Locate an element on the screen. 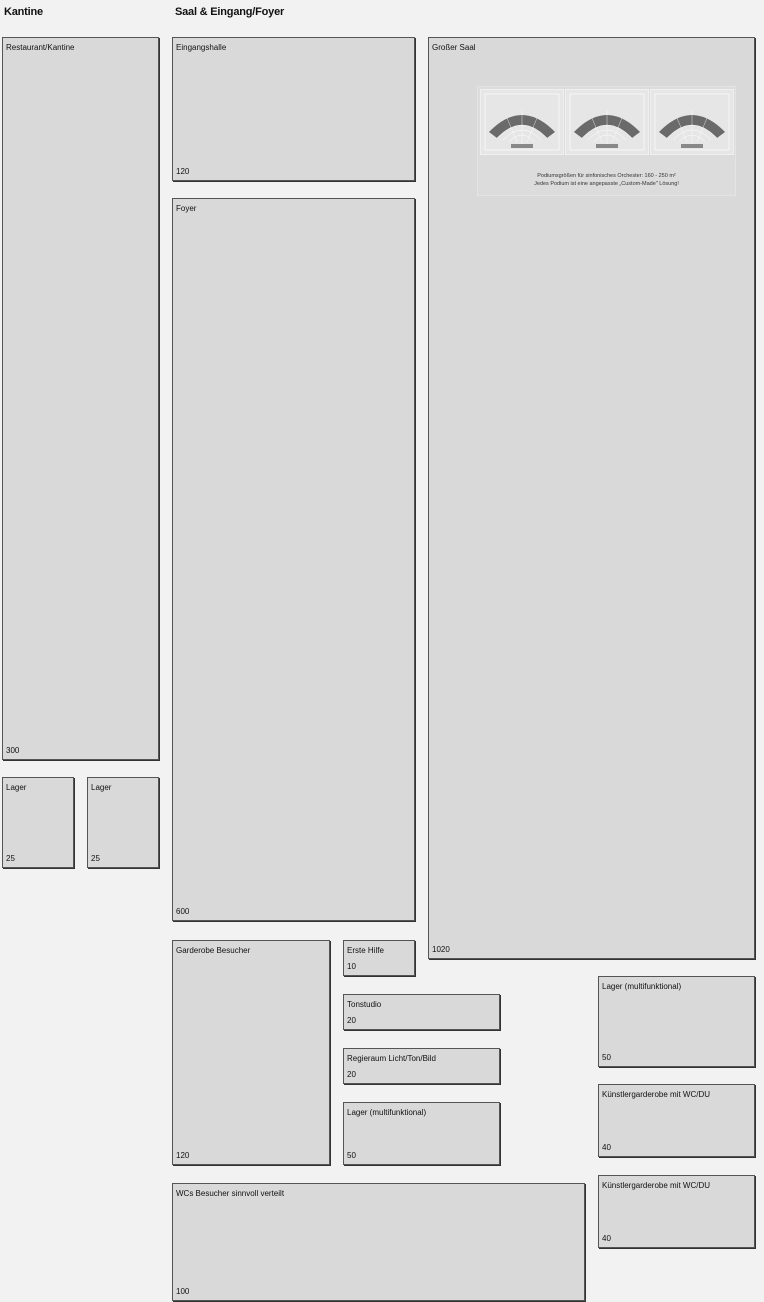 This screenshot has width=764, height=1302. heading-saal: Saal & Eingang/Foyer is located at coordinates (230, 12).